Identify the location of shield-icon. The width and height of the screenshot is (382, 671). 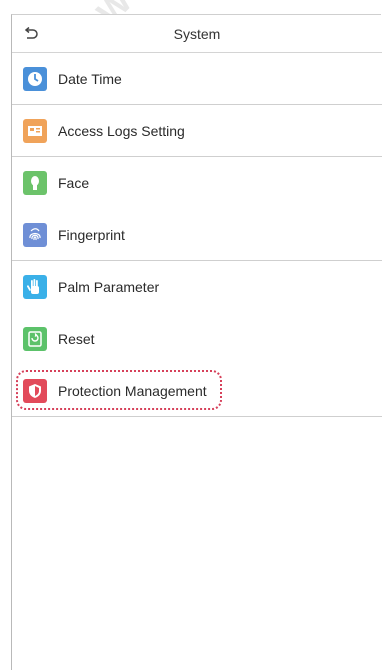
(35, 390).